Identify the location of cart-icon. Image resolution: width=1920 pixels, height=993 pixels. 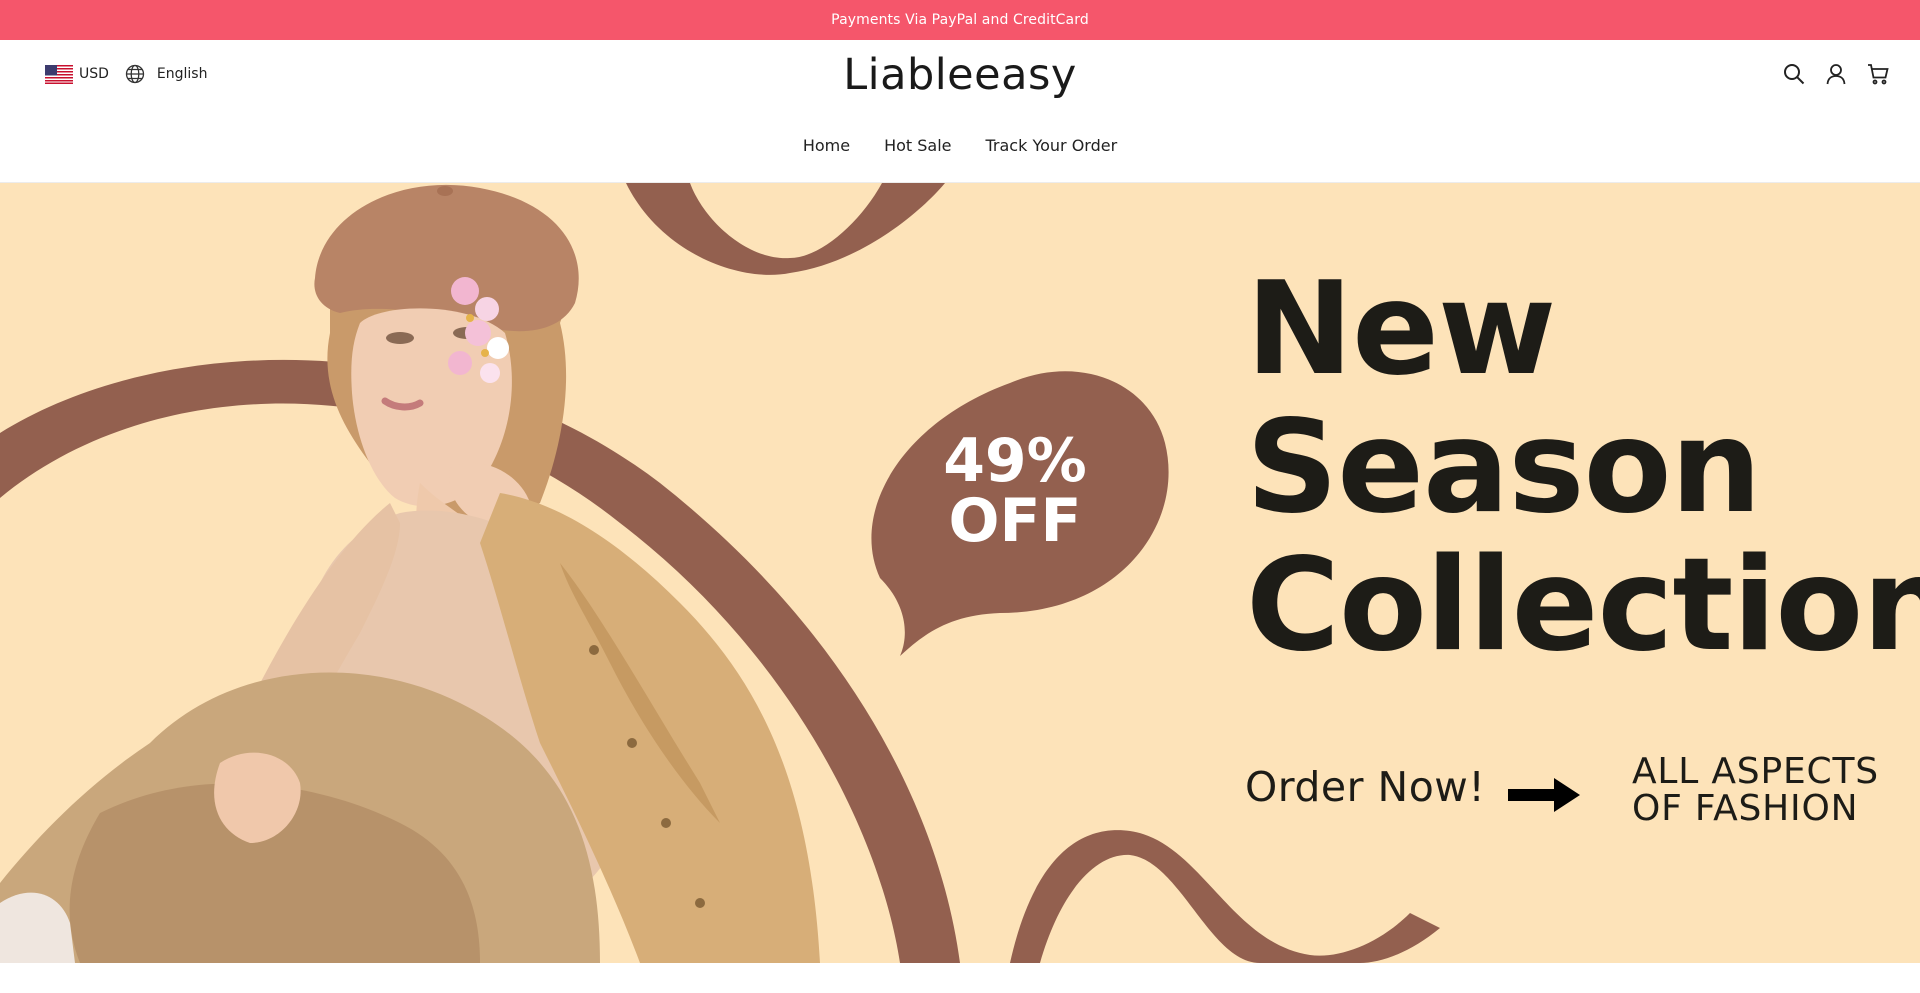
(1878, 74).